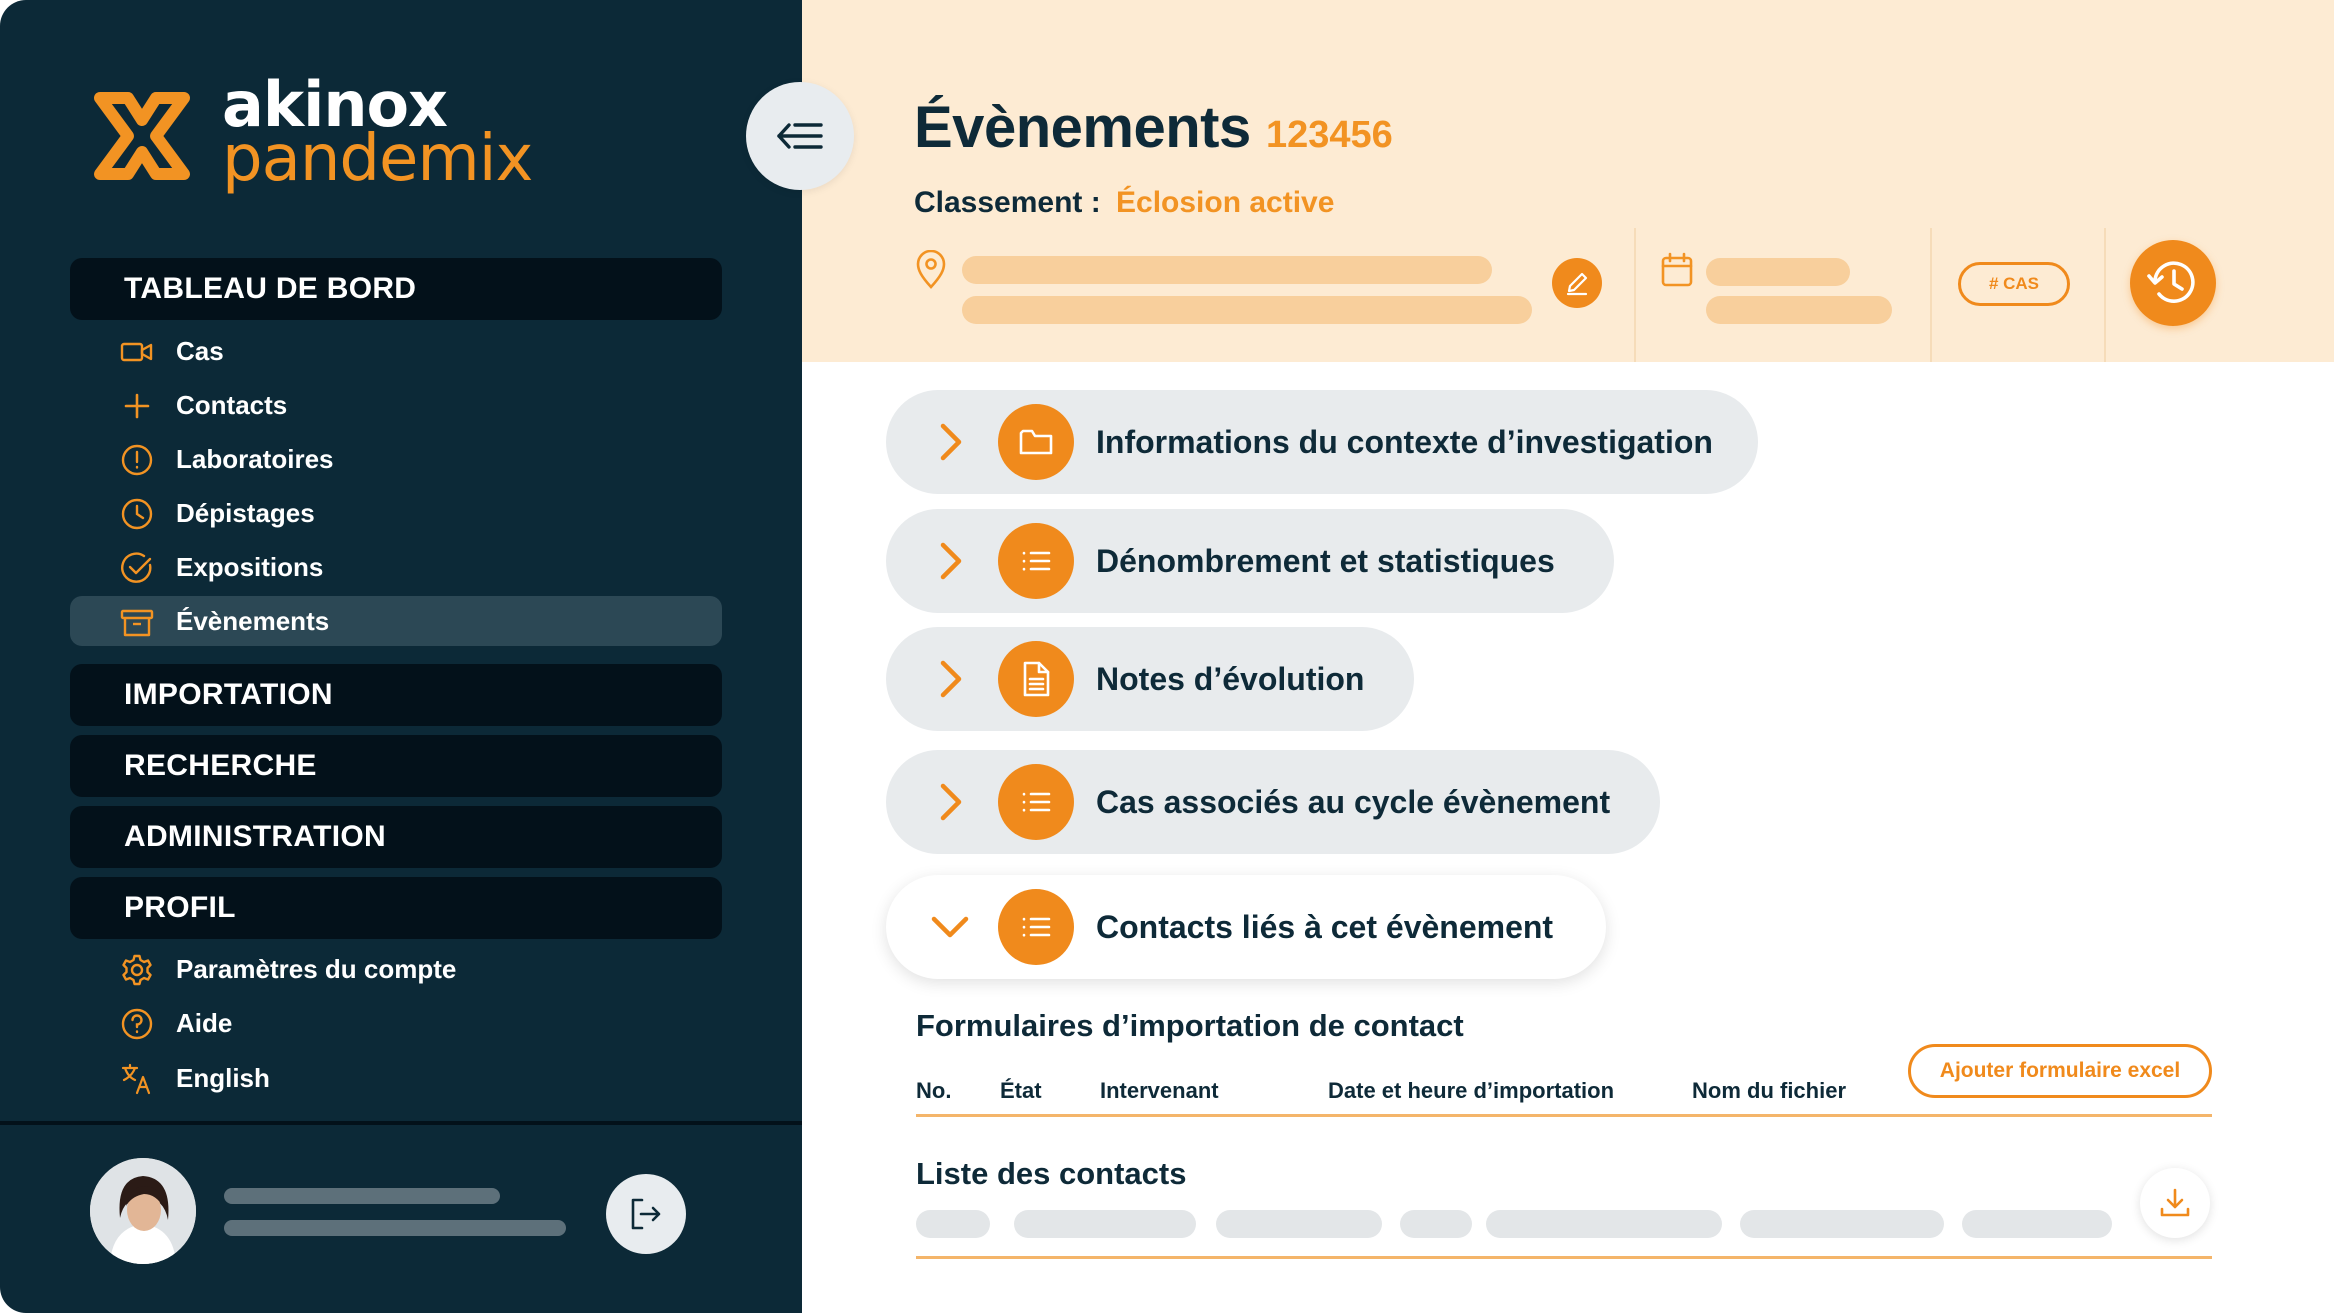 This screenshot has width=2334, height=1313. Describe the element at coordinates (232, 405) in the screenshot. I see `sidebar-item-label: Contacts` at that location.